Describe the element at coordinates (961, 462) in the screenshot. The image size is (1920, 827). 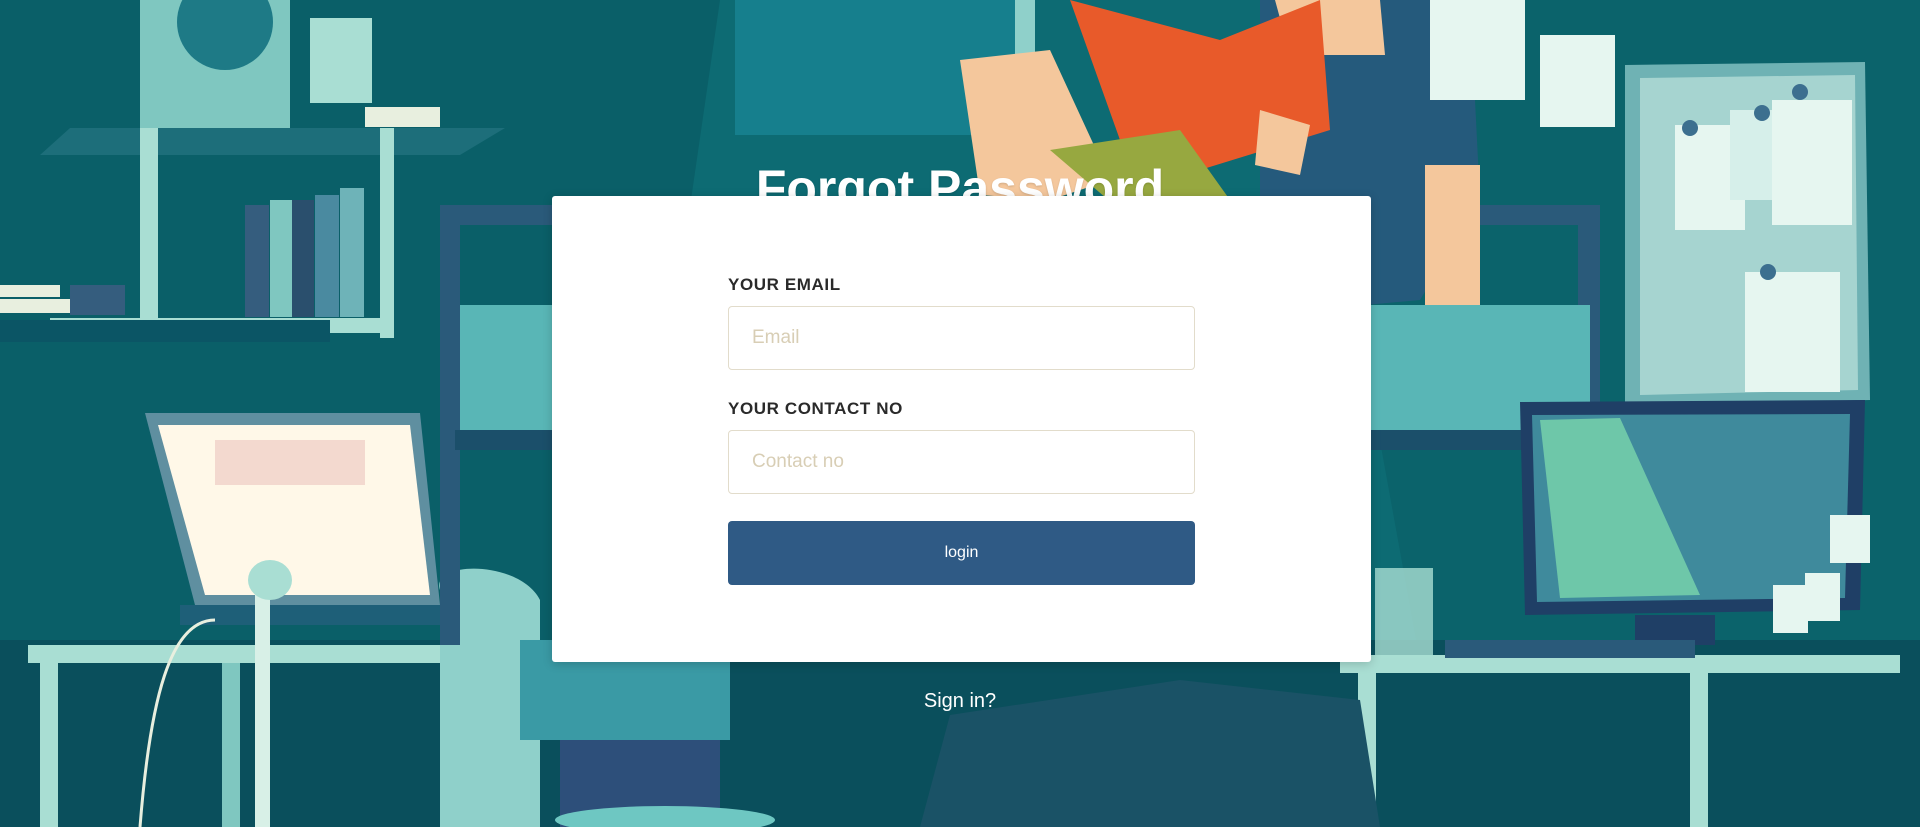
I see `contact-number-field` at that location.